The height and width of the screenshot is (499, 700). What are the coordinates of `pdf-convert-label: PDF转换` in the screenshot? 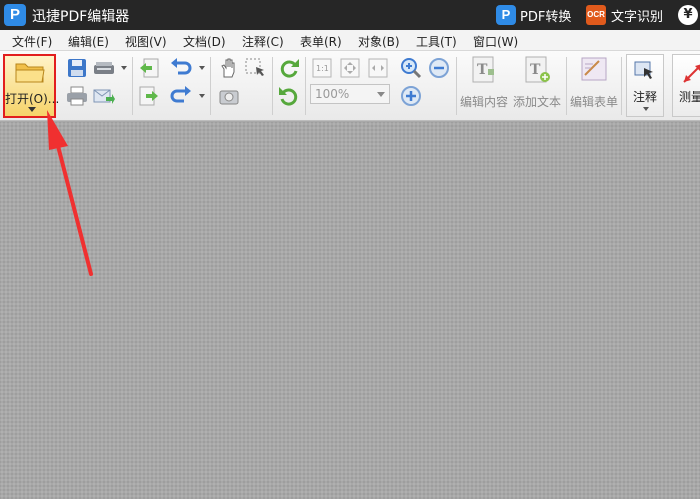 It's located at (546, 17).